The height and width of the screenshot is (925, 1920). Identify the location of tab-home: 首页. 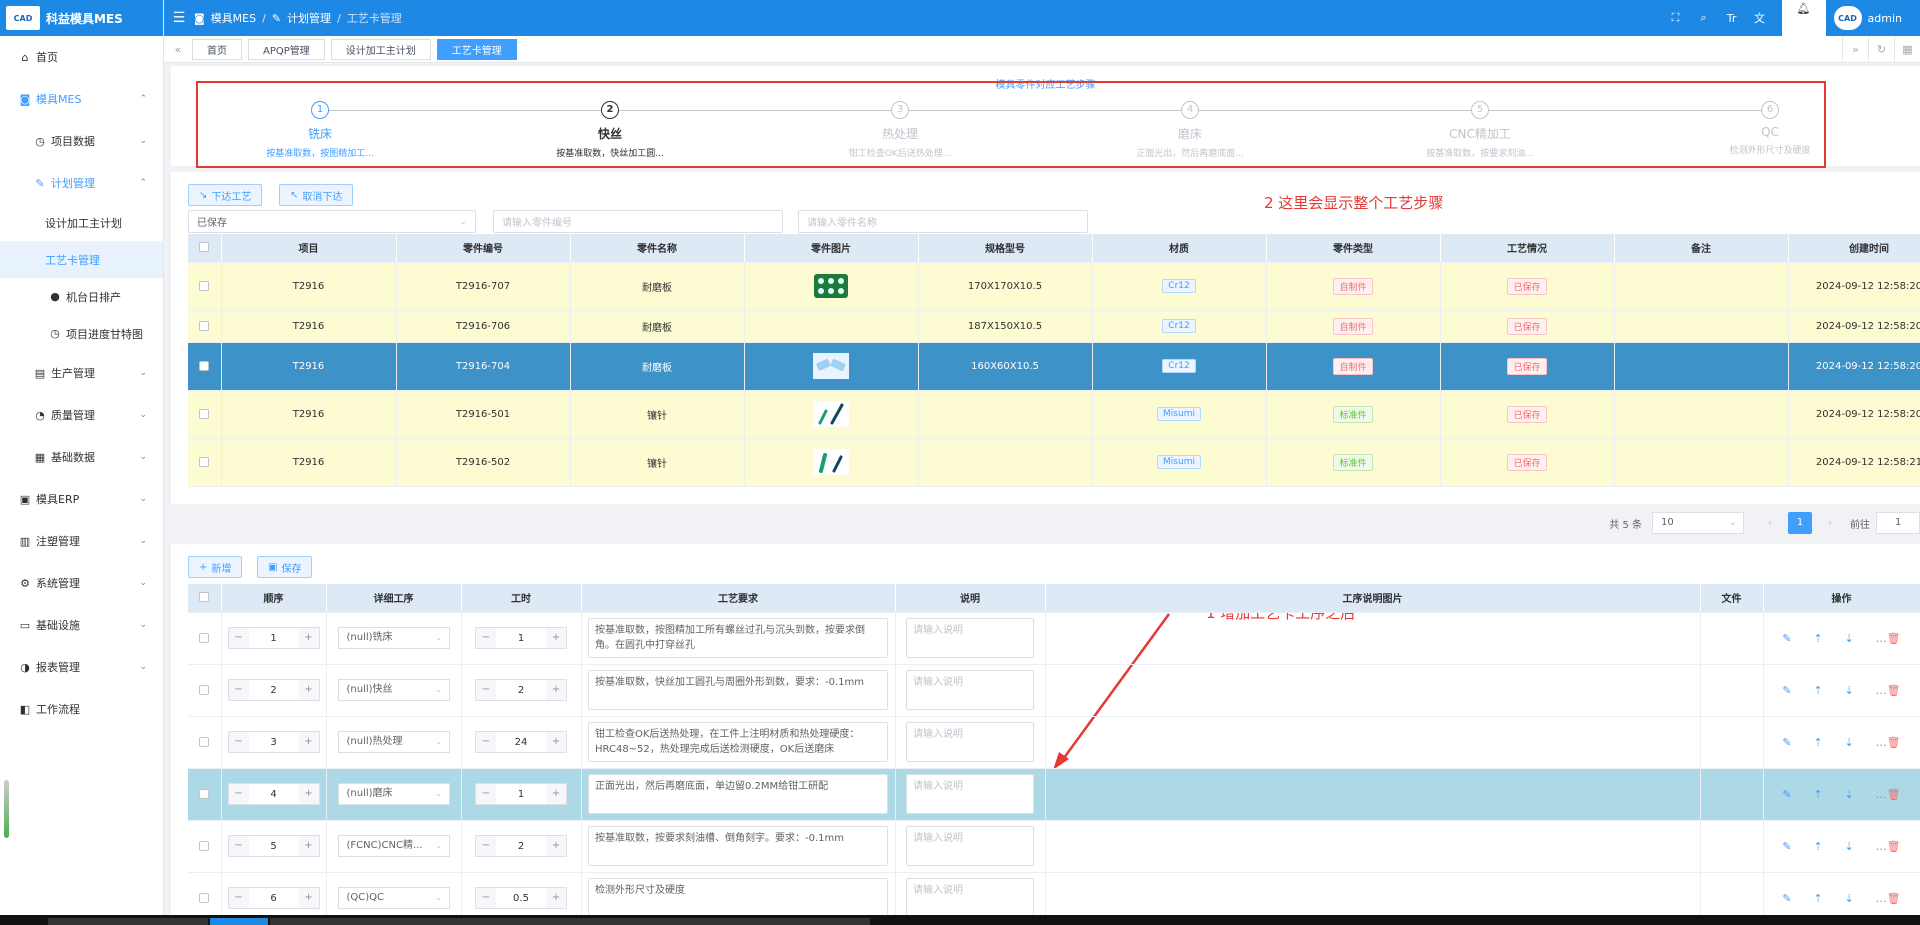
(217, 49).